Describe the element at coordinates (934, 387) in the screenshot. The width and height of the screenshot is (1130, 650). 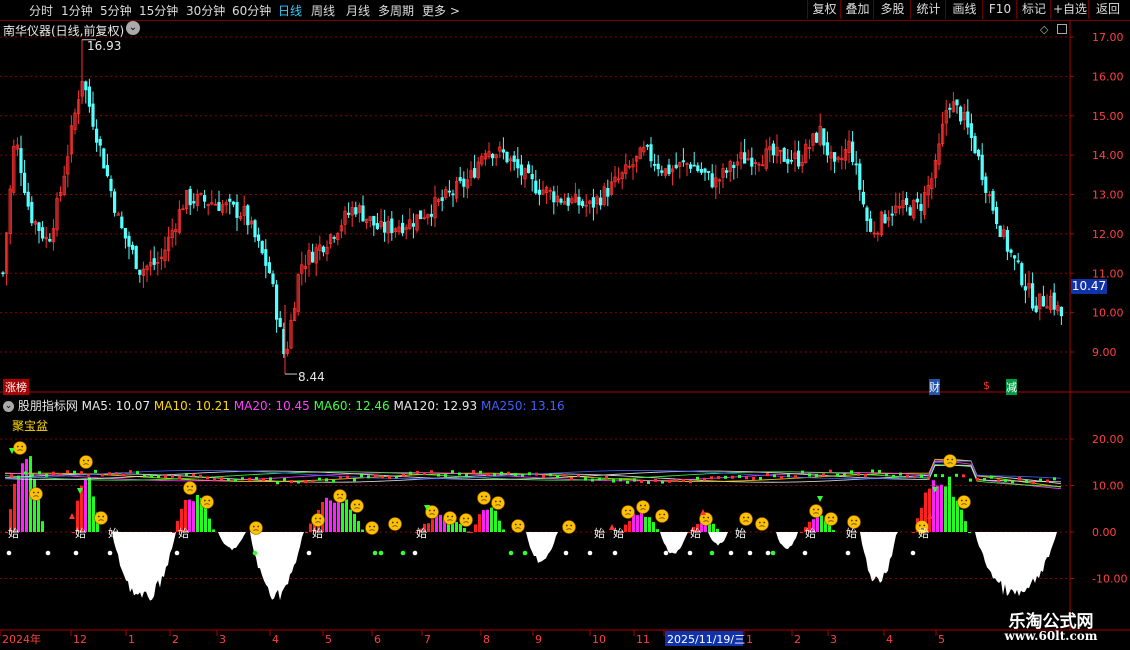
I see `finance-marker: 财` at that location.